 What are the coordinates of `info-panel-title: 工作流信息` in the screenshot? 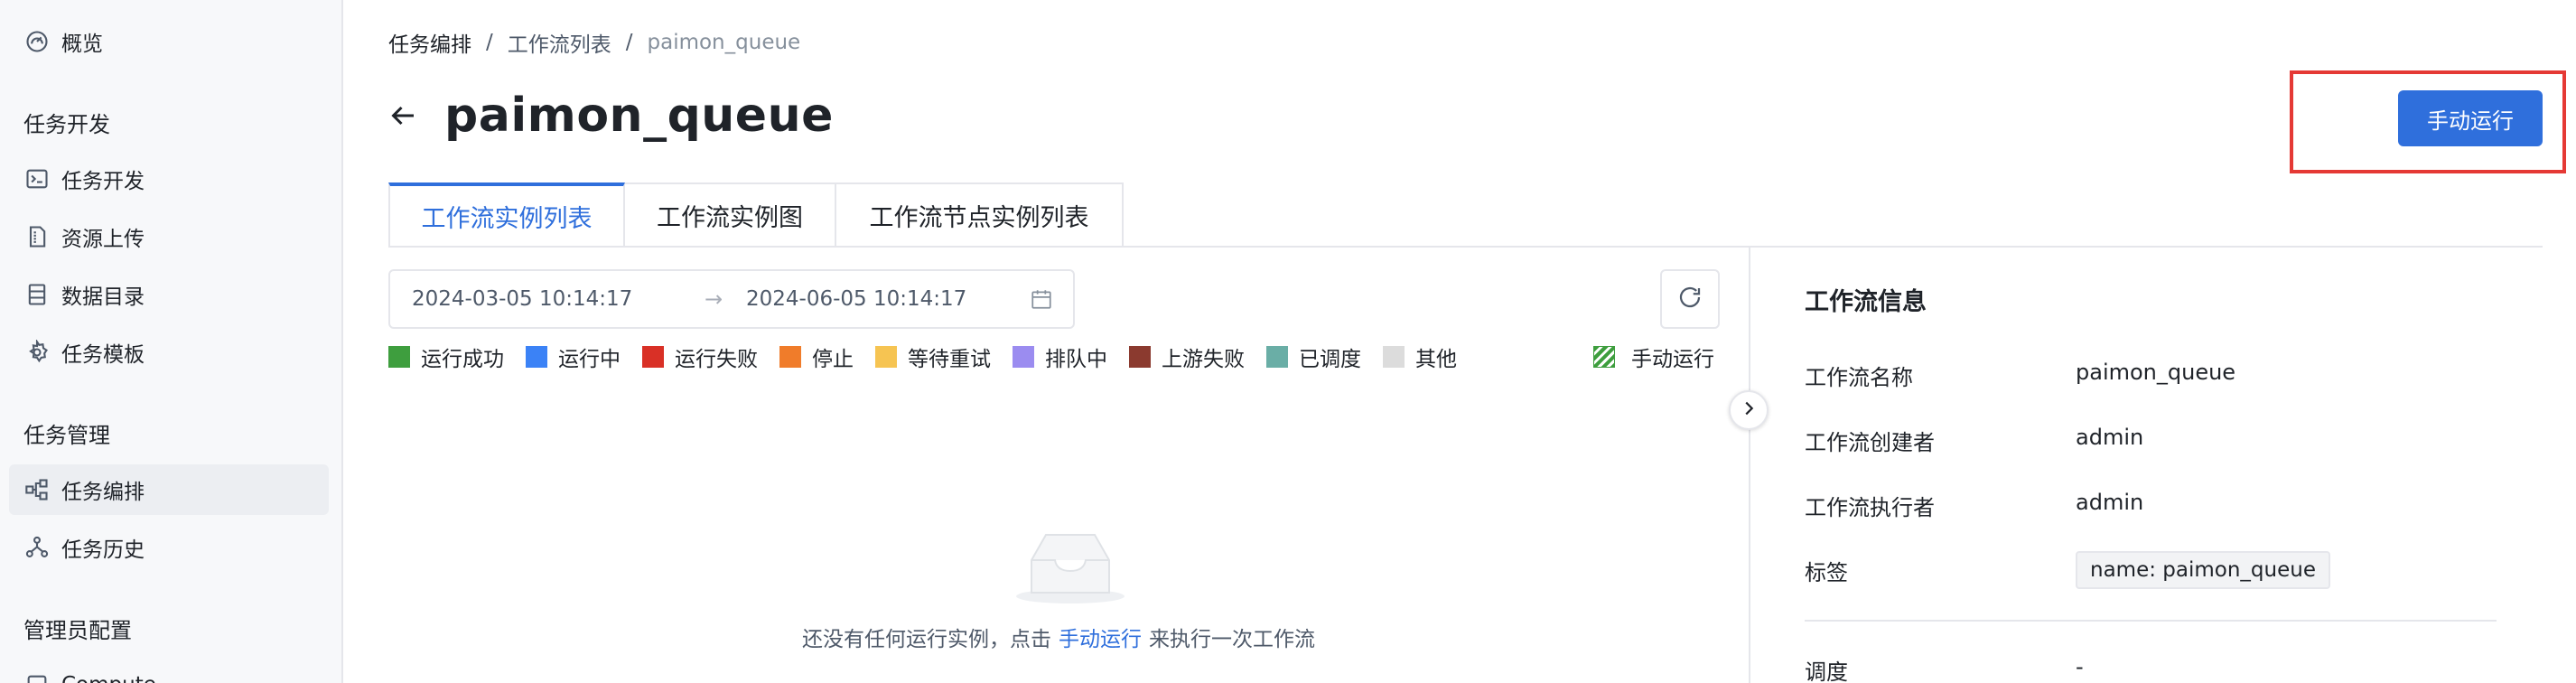 It's located at (1866, 302).